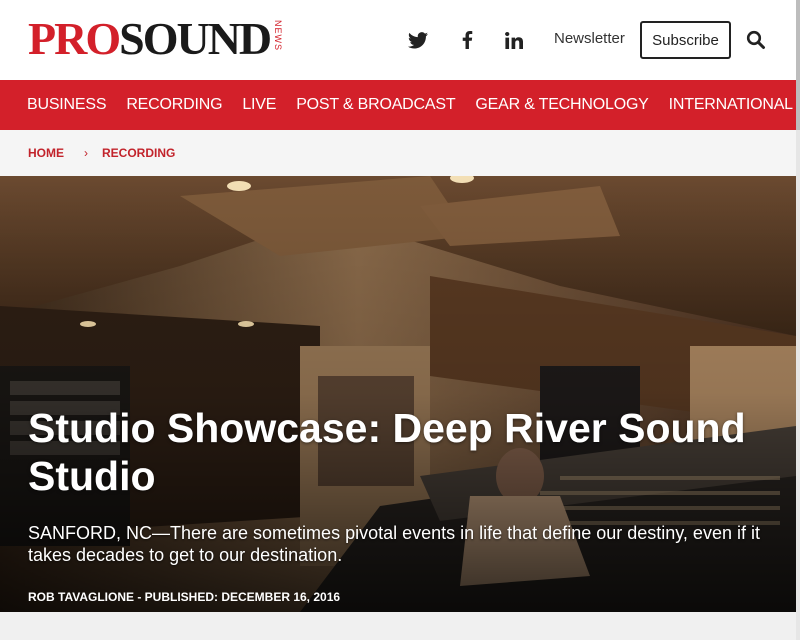 This screenshot has width=800, height=640. What do you see at coordinates (685, 40) in the screenshot?
I see `subscribe-button: Subscribe` at bounding box center [685, 40].